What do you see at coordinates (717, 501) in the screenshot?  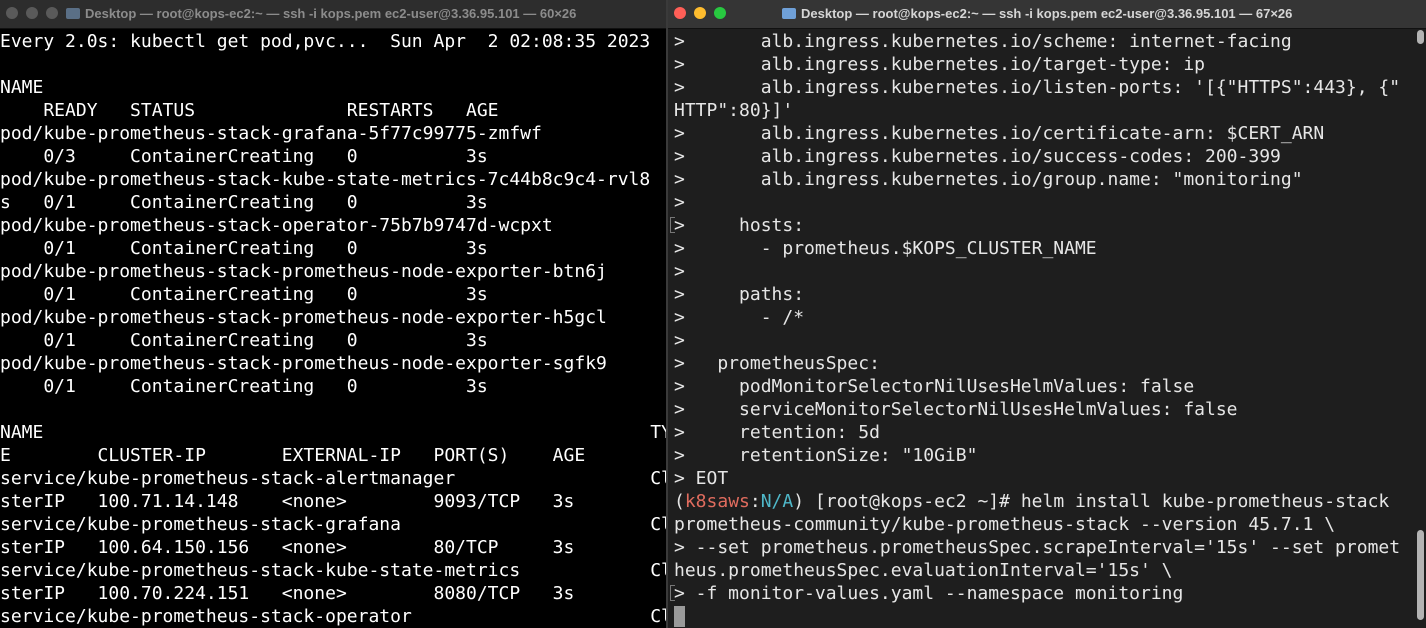 I see `kube-context: k8saws` at bounding box center [717, 501].